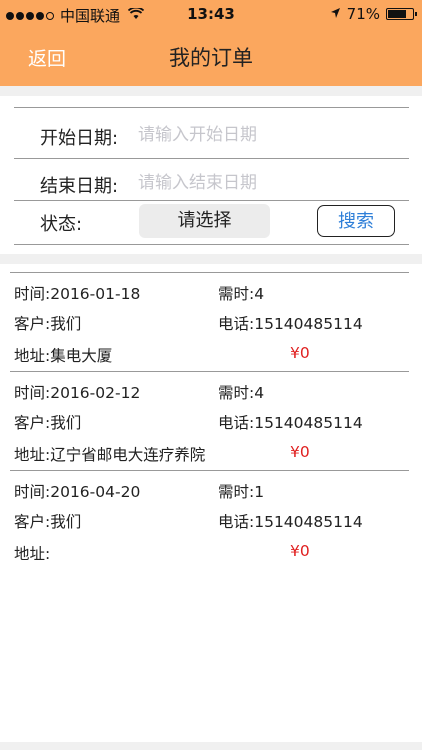  I want to click on search-button: 搜索, so click(356, 221).